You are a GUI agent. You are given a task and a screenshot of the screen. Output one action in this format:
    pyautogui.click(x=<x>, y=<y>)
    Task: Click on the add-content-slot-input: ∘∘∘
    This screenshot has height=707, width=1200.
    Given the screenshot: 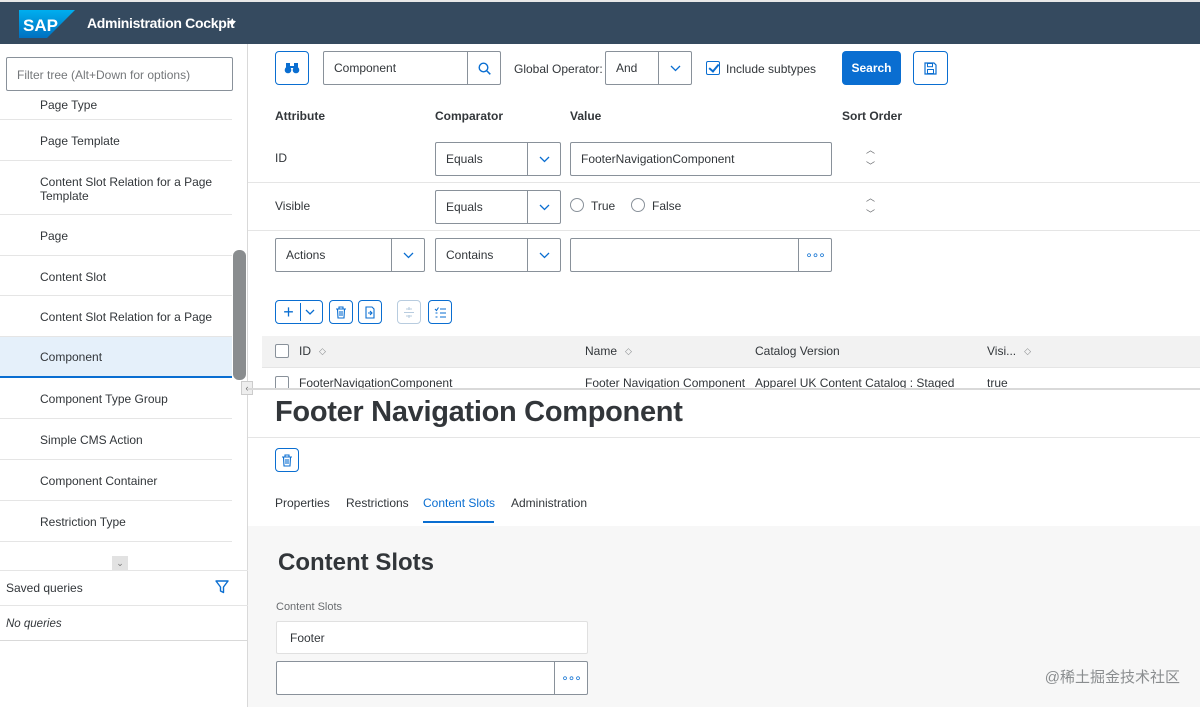 What is the action you would take?
    pyautogui.click(x=432, y=678)
    